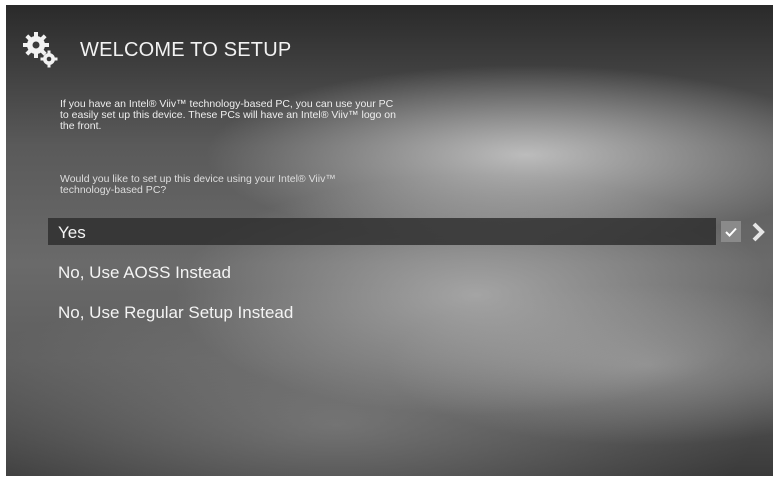 The height and width of the screenshot is (481, 779). What do you see at coordinates (382, 231) in the screenshot?
I see `selection-highlight` at bounding box center [382, 231].